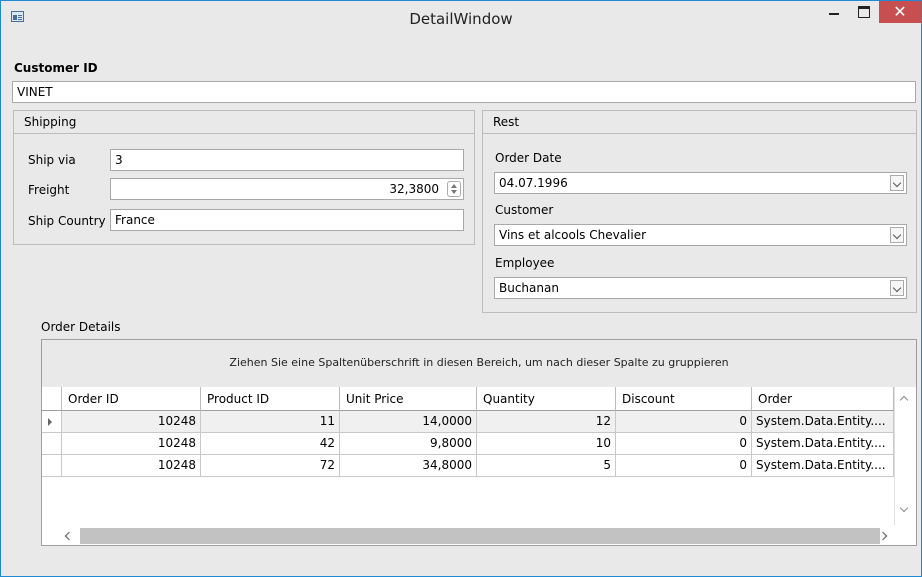  Describe the element at coordinates (244, 122) in the screenshot. I see `shipping-header: Shipping` at that location.